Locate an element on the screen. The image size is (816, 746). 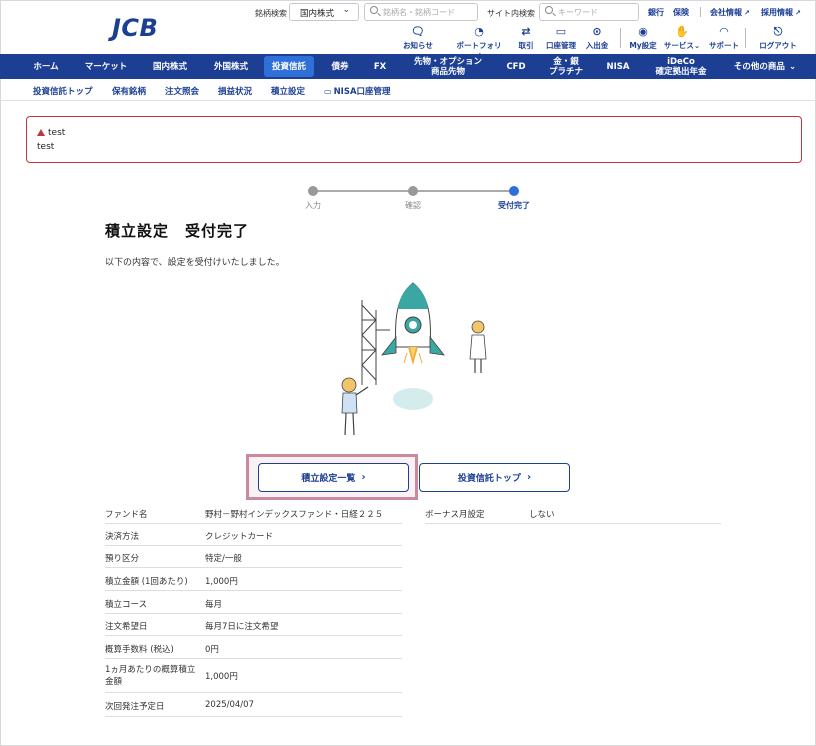
message-icon: 🗨 is located at coordinates (418, 31).